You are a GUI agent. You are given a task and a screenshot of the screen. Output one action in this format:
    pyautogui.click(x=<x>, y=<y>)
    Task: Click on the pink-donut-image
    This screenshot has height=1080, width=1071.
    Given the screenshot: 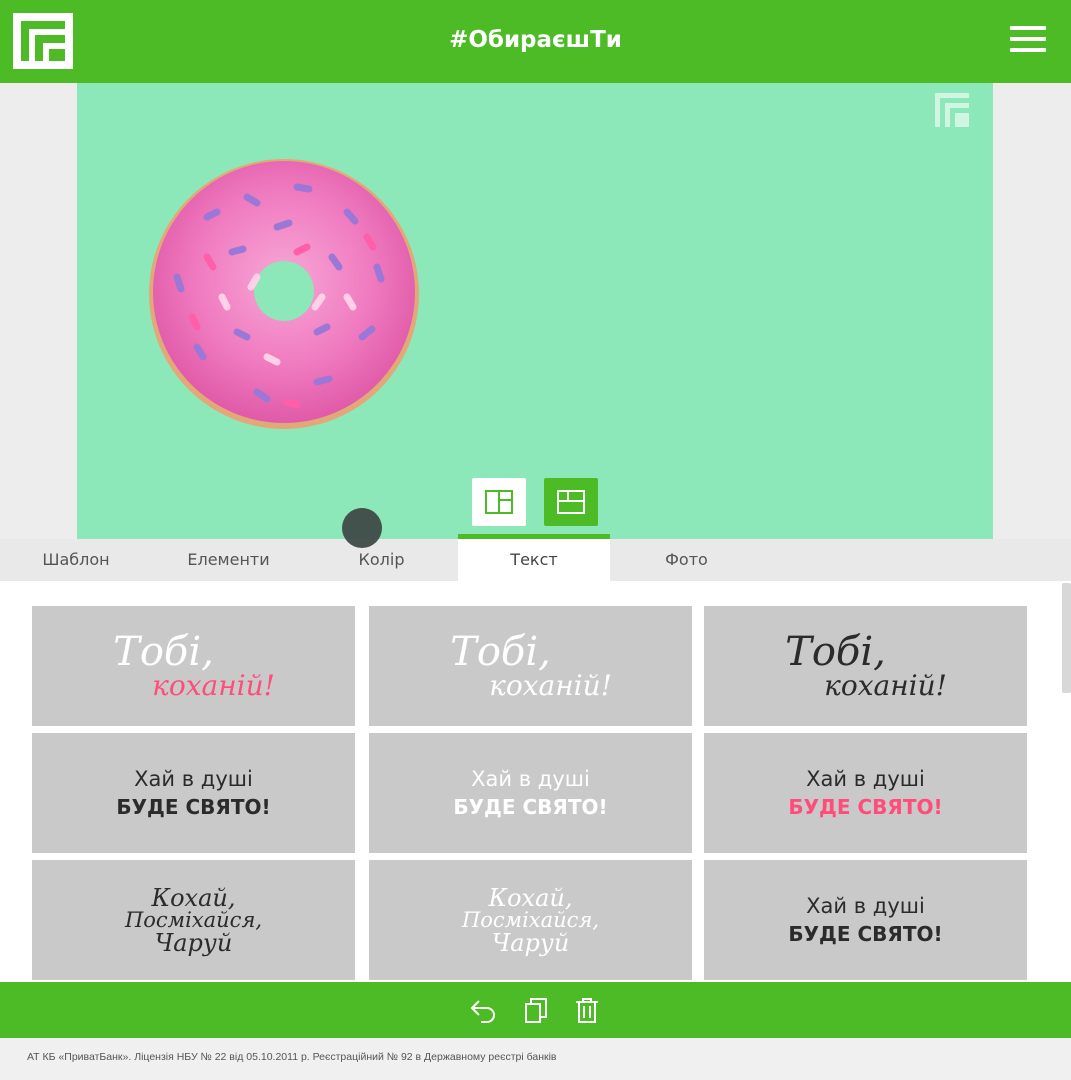 What is the action you would take?
    pyautogui.click(x=284, y=294)
    